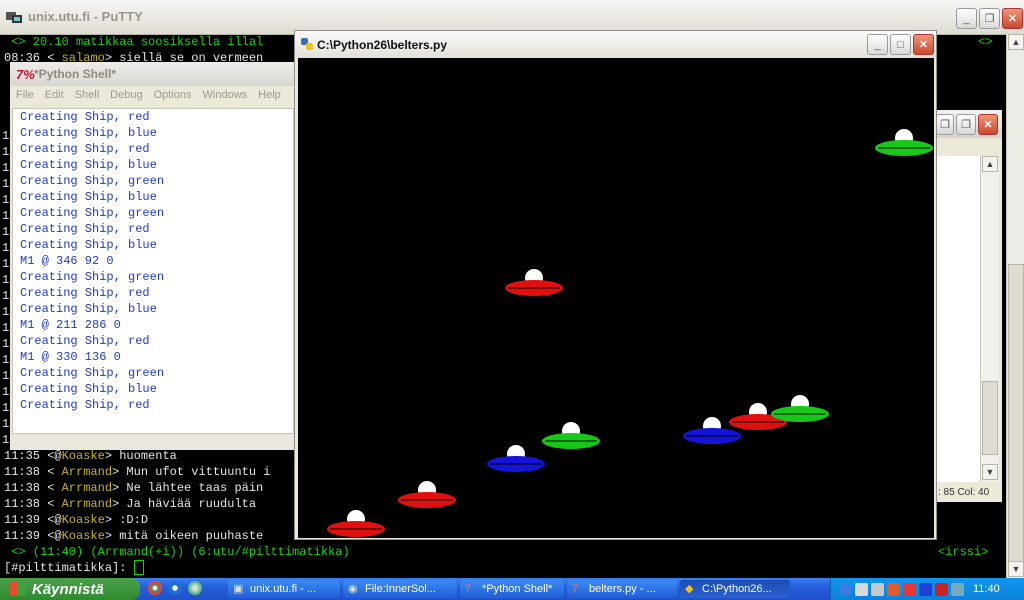 The image size is (1024, 600). What do you see at coordinates (86, 96) in the screenshot?
I see `menu-item-shell: Shell` at bounding box center [86, 96].